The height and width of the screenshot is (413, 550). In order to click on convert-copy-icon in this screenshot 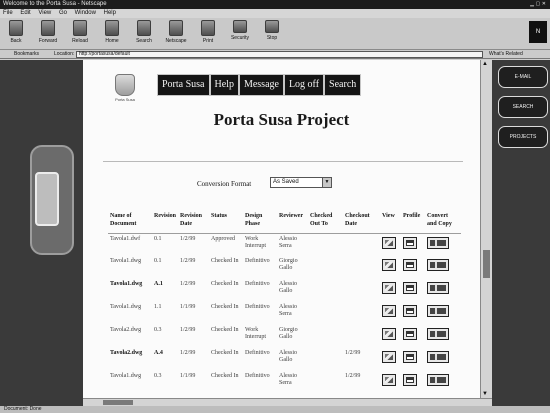, I will do `click(438, 357)`.